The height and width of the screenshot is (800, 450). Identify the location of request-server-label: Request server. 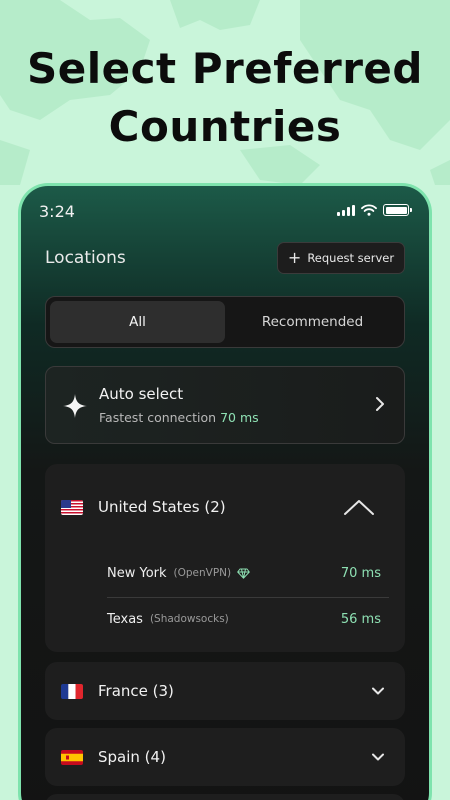
(351, 258).